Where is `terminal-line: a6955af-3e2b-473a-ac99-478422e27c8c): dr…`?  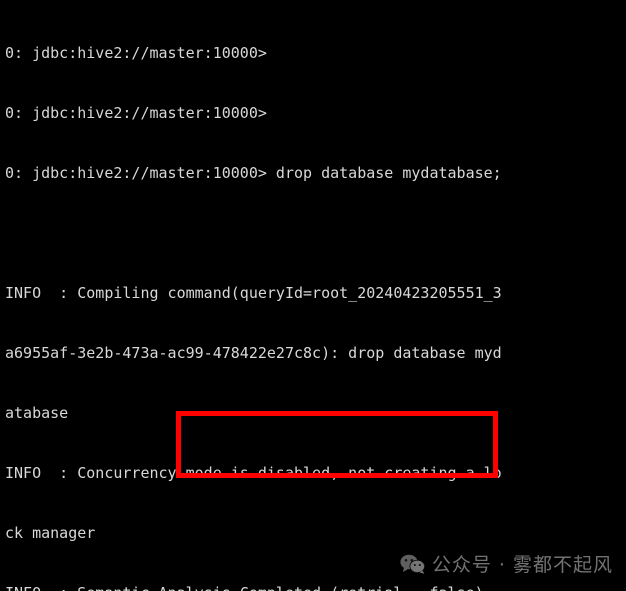 terminal-line: a6955af-3e2b-473a-ac99-478422e27c8c): dr… is located at coordinates (253, 353).